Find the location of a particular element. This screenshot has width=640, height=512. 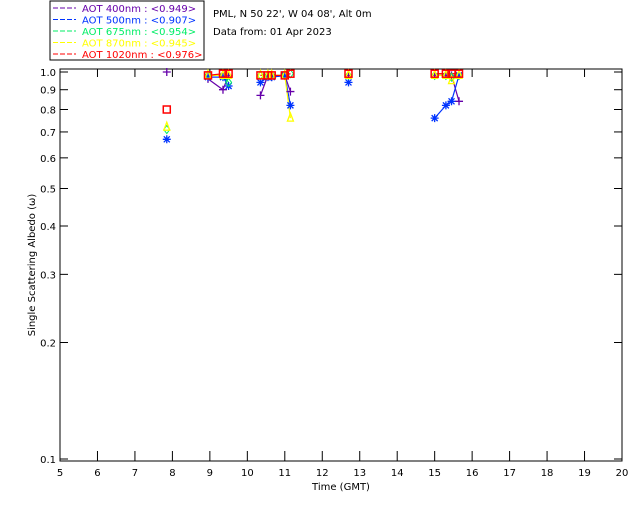

y-tick-label: 0.7 is located at coordinates (48, 133).